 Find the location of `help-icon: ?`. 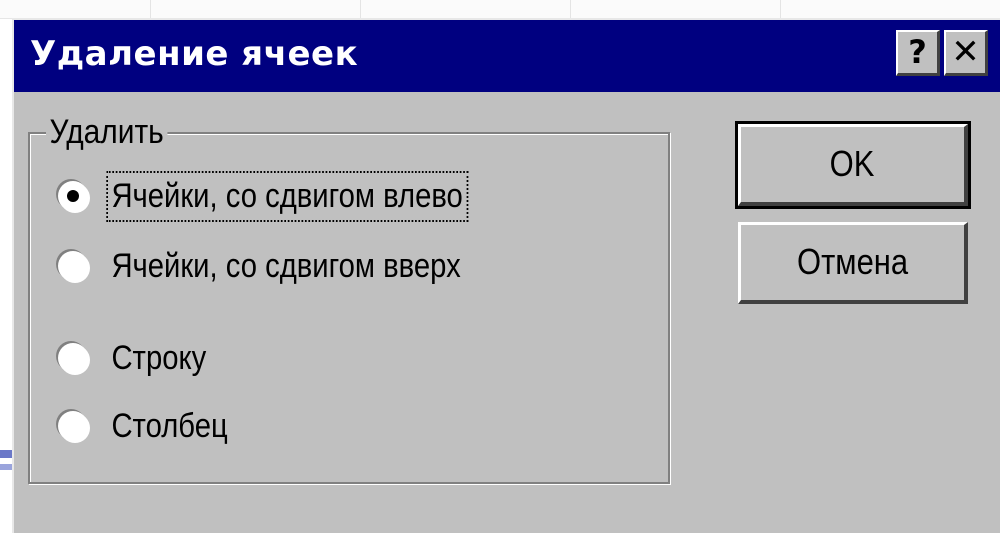

help-icon: ? is located at coordinates (917, 52).